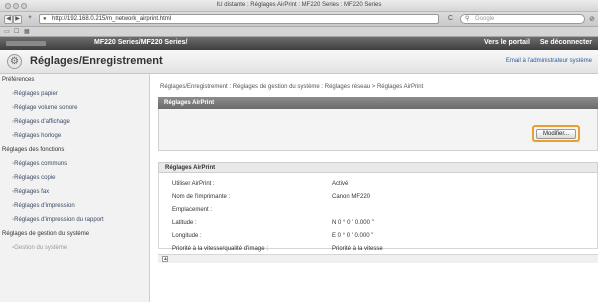 The width and height of the screenshot is (598, 302). I want to click on forward-button: ▶, so click(17, 19).